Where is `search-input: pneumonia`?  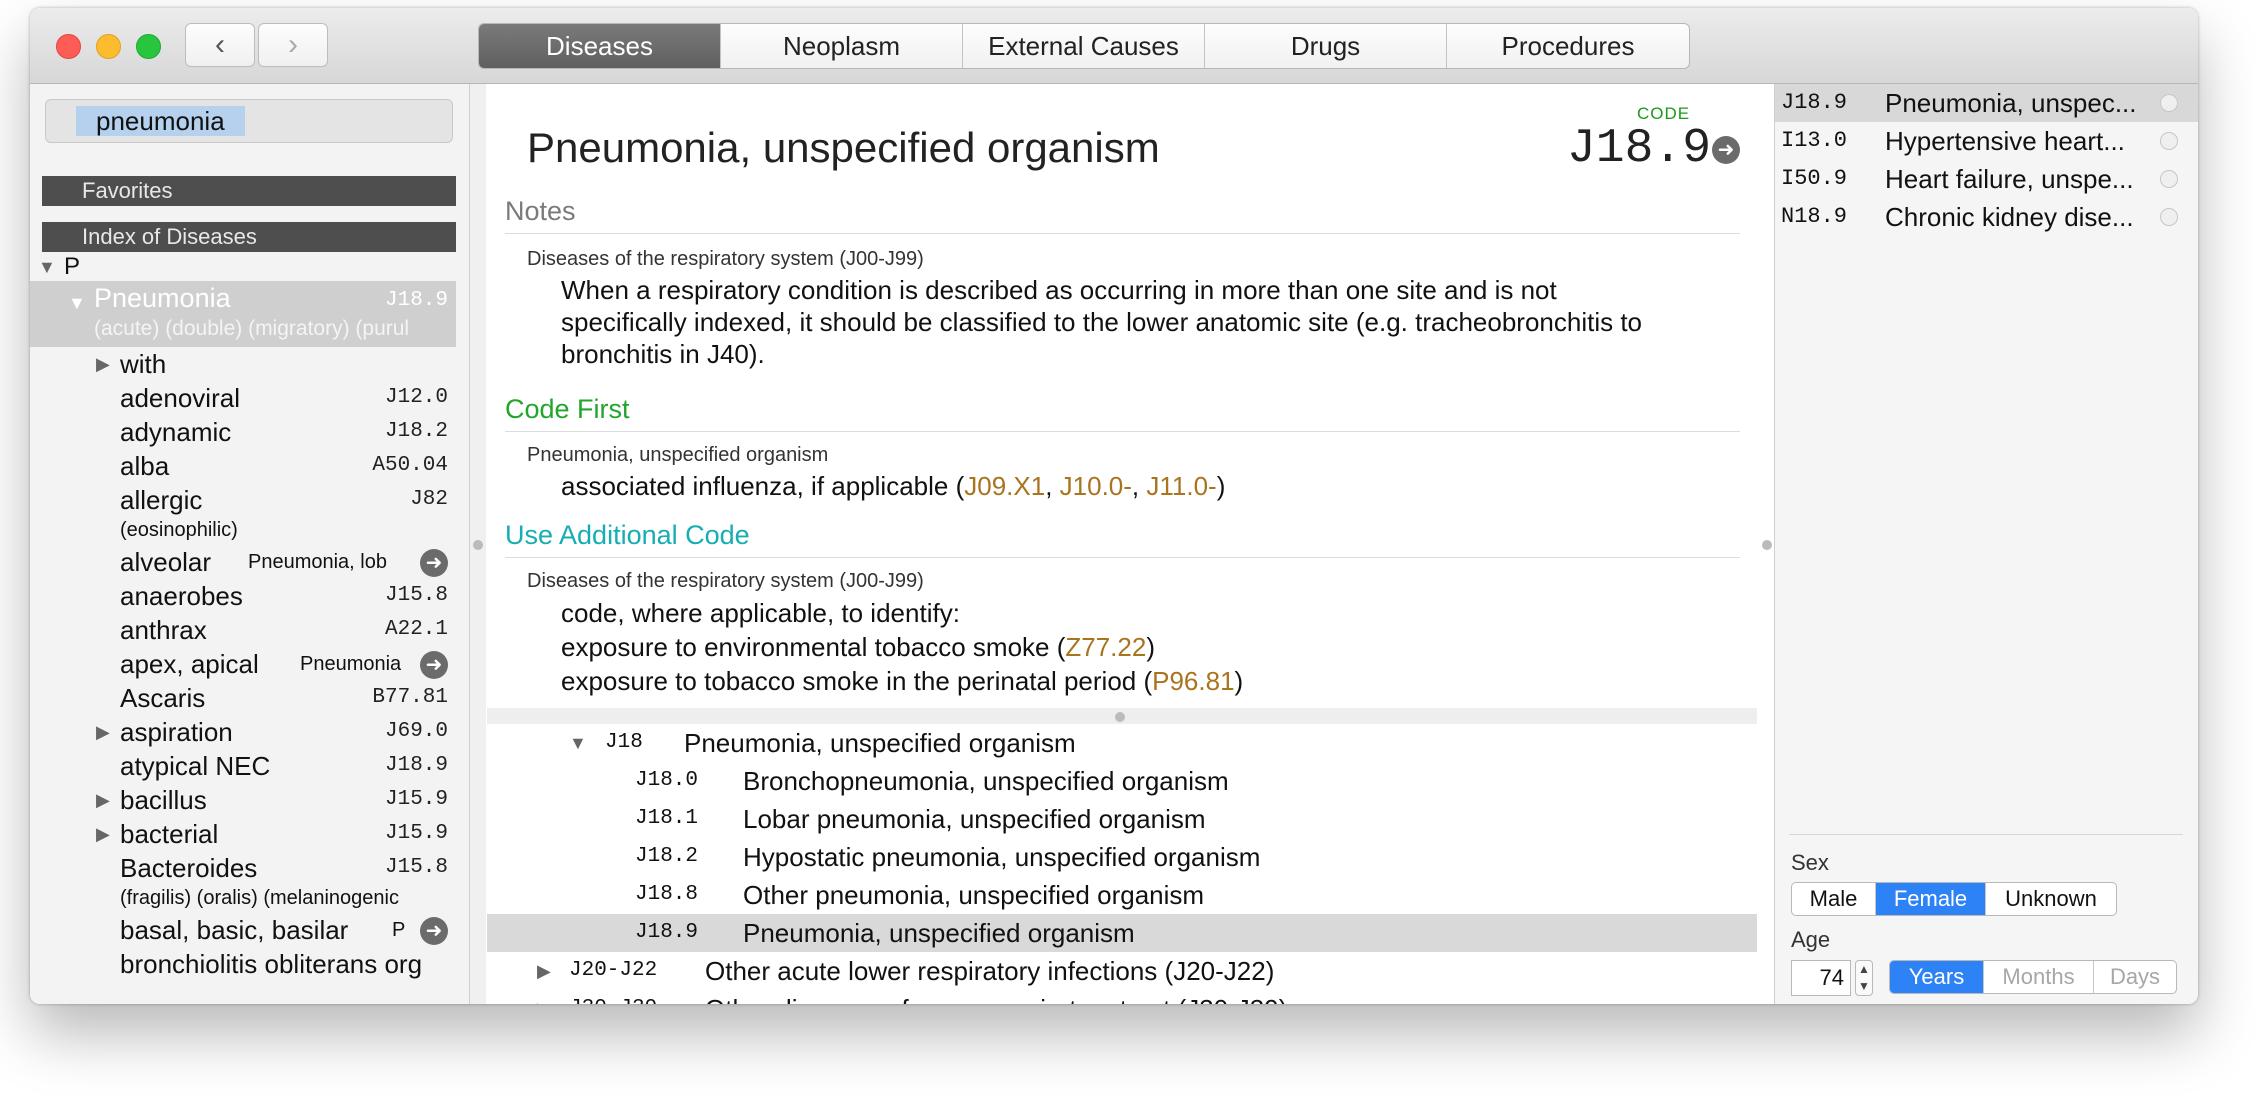 search-input: pneumonia is located at coordinates (249, 121).